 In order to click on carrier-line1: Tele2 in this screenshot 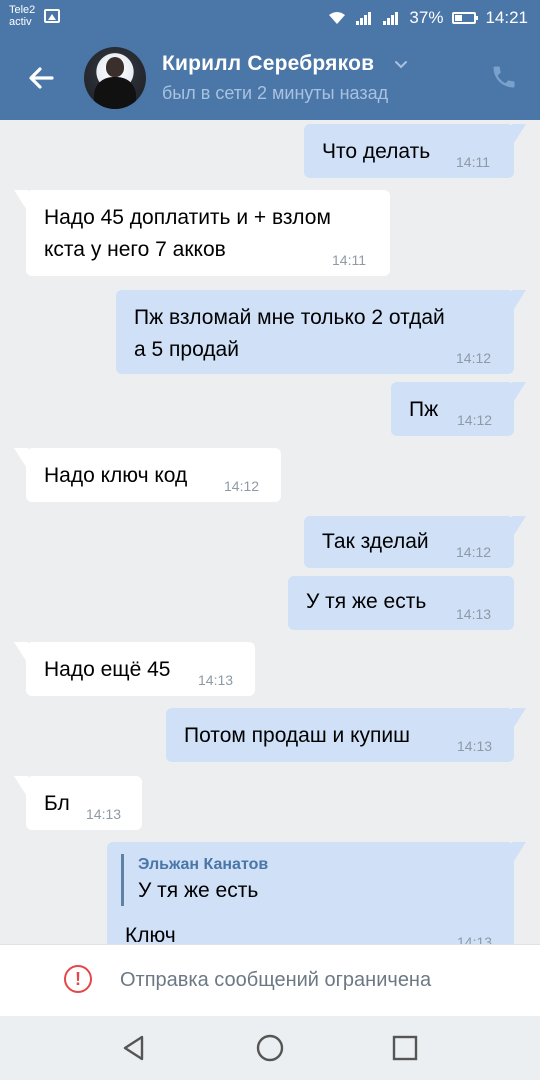, I will do `click(22, 10)`.